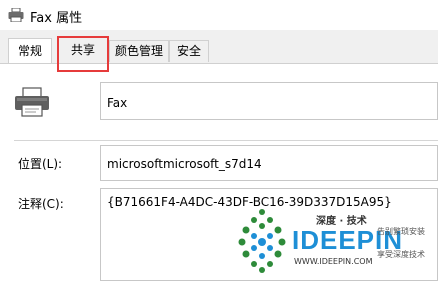  What do you see at coordinates (226, 140) in the screenshot?
I see `divider` at bounding box center [226, 140].